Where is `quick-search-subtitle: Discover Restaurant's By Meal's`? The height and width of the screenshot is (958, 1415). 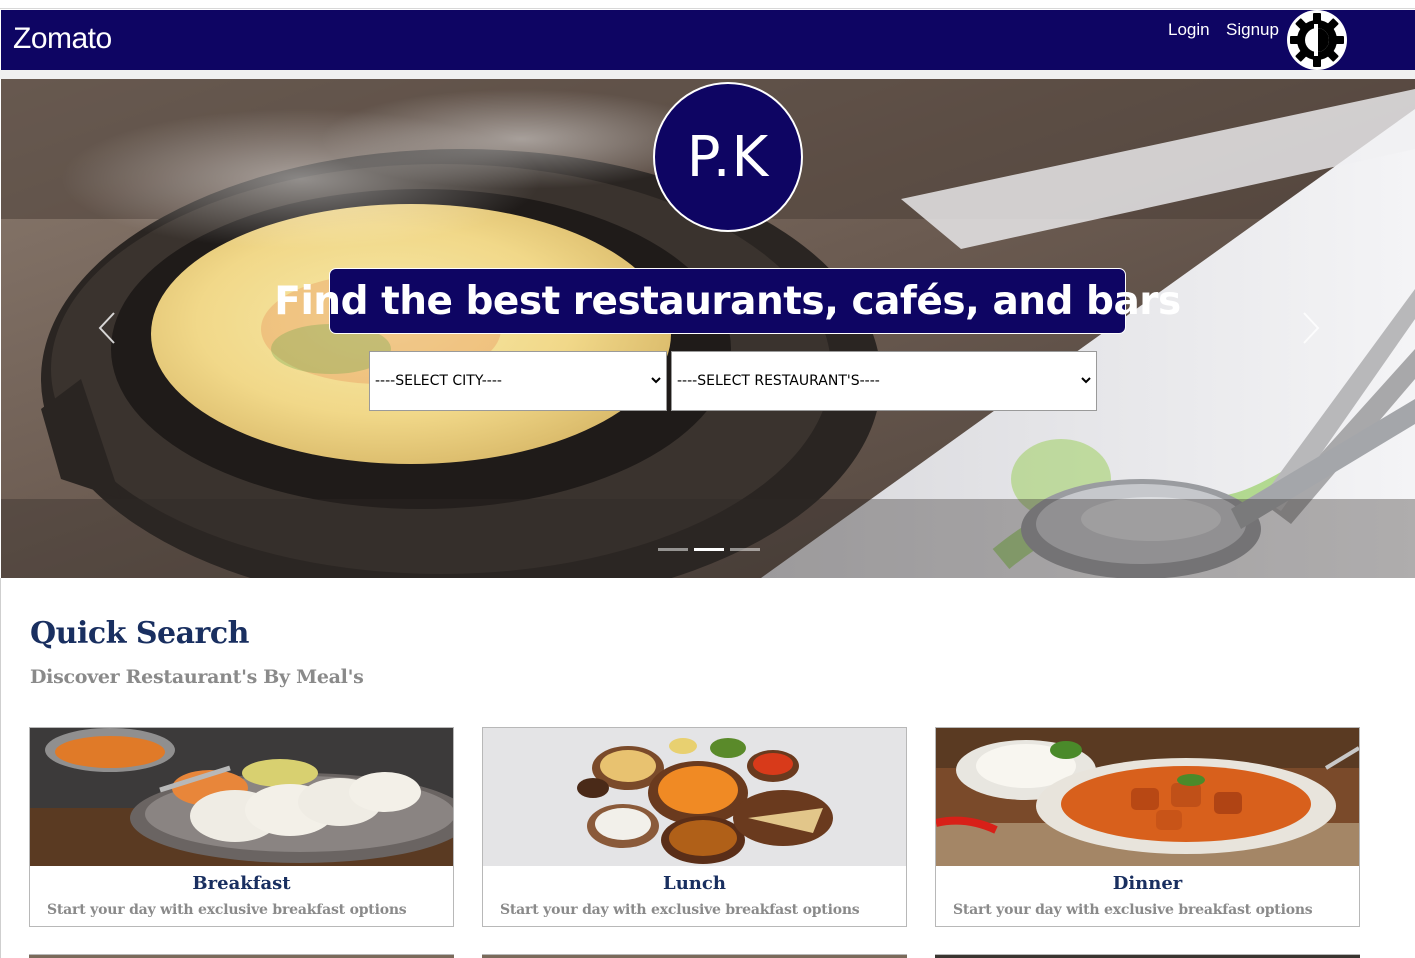
quick-search-subtitle: Discover Restaurant's By Meal's is located at coordinates (197, 677).